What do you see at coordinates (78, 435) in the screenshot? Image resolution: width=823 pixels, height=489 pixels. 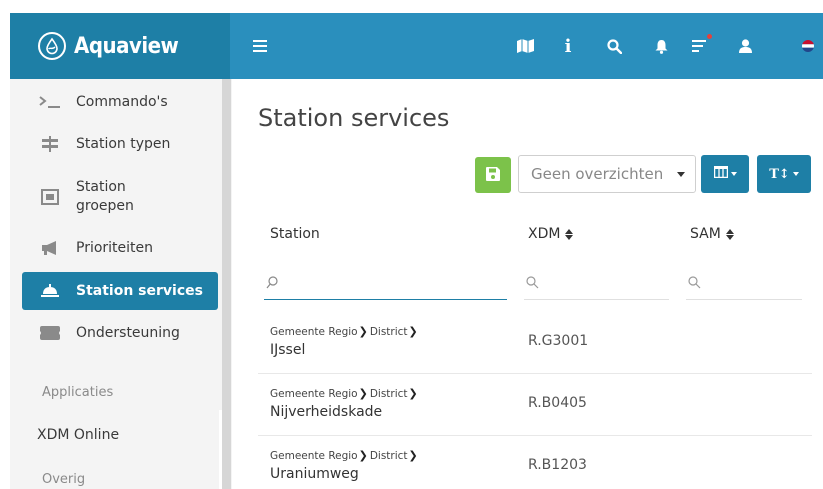 I see `sidebar-link-xdm-online: XDM Online` at bounding box center [78, 435].